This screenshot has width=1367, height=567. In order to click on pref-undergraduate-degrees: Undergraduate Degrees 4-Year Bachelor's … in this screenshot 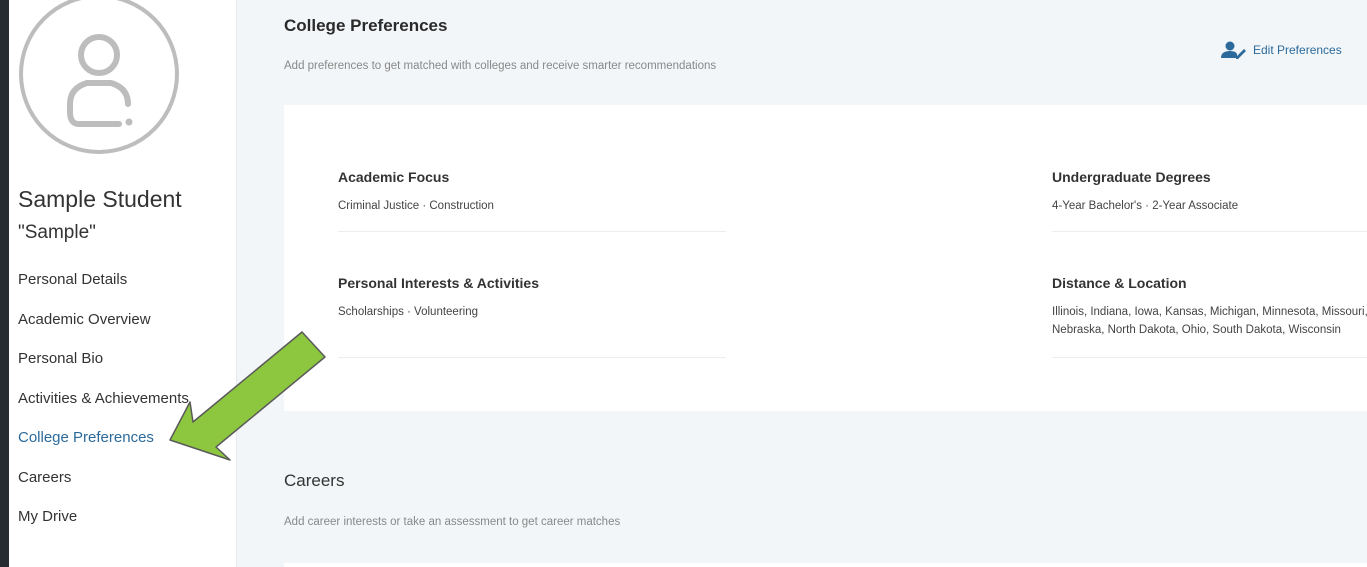, I will do `click(1209, 200)`.